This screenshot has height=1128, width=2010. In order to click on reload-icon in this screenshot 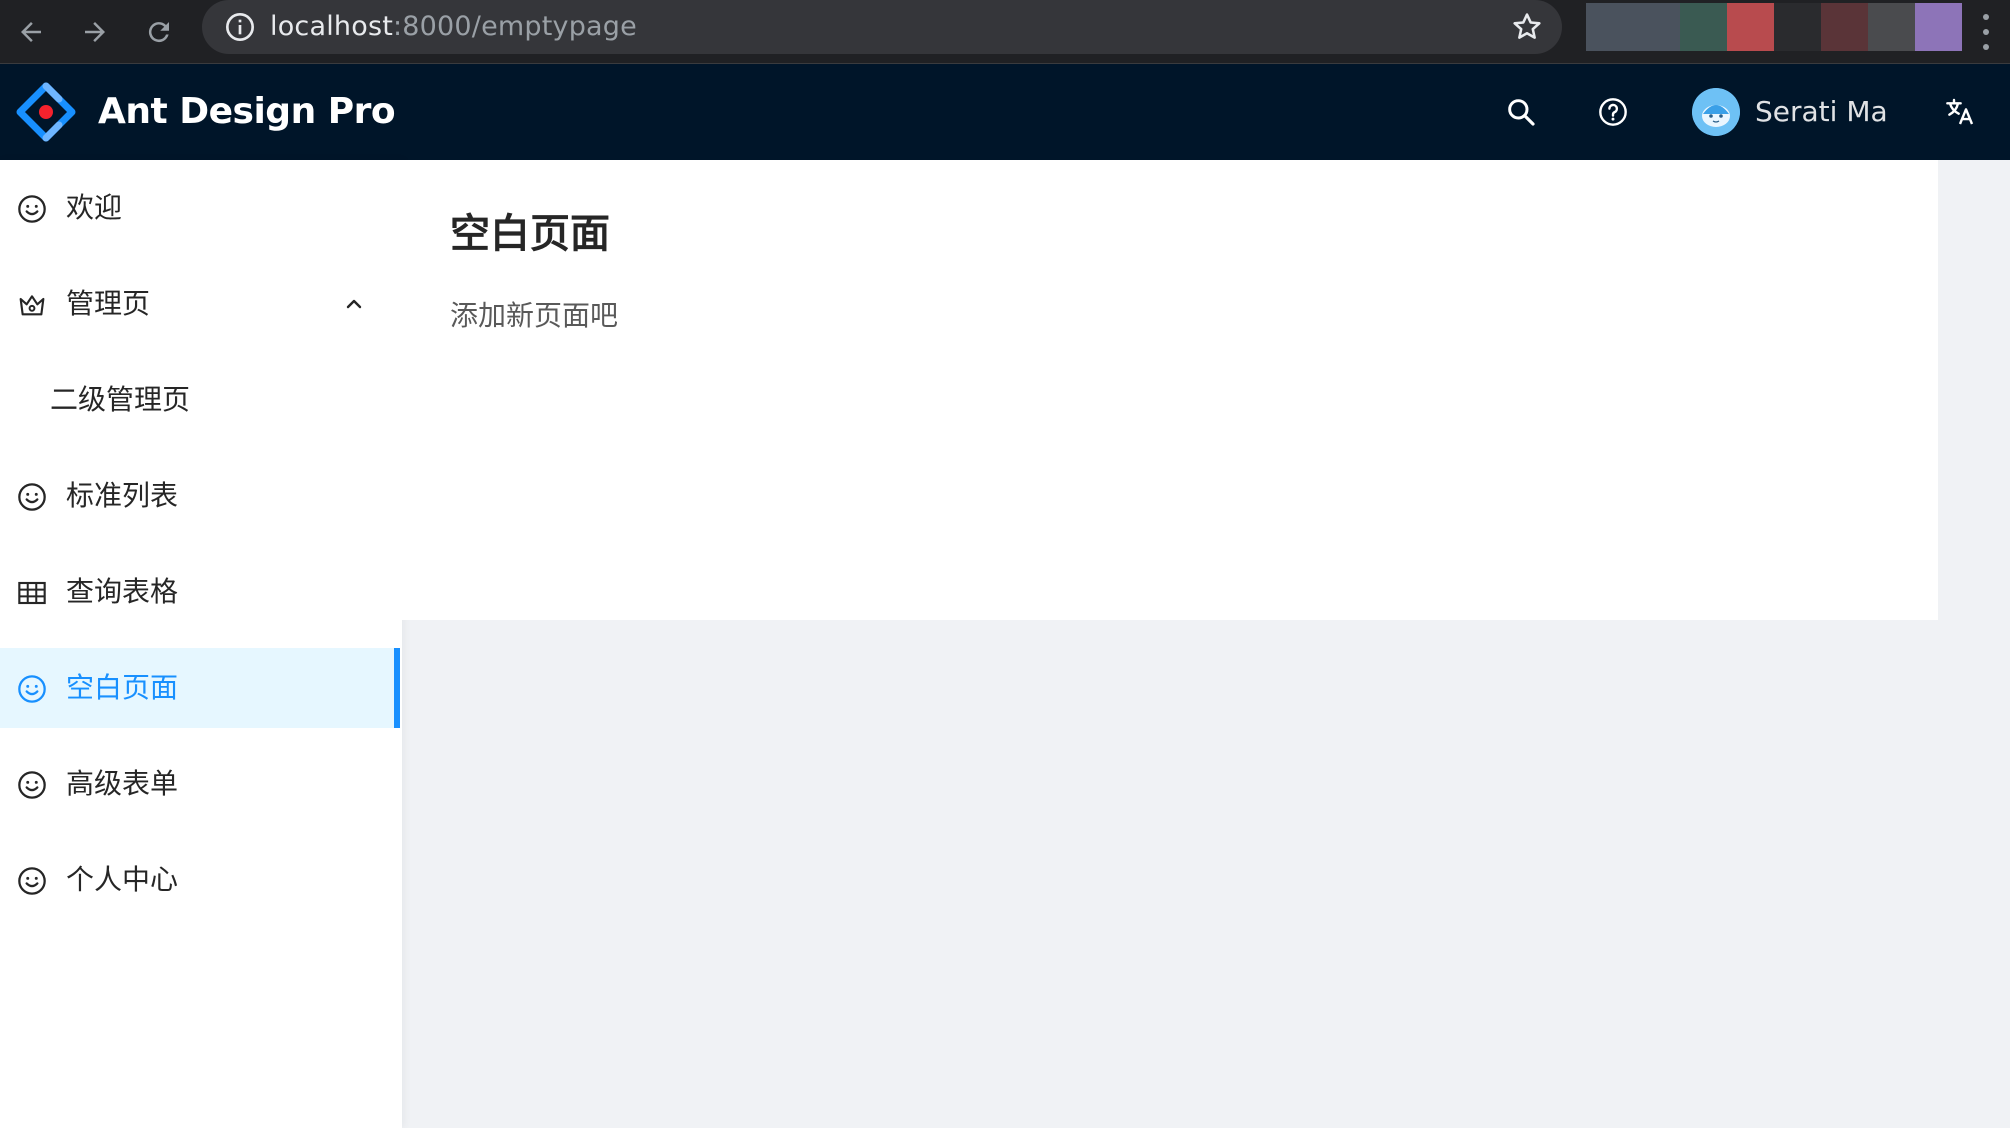, I will do `click(158, 32)`.